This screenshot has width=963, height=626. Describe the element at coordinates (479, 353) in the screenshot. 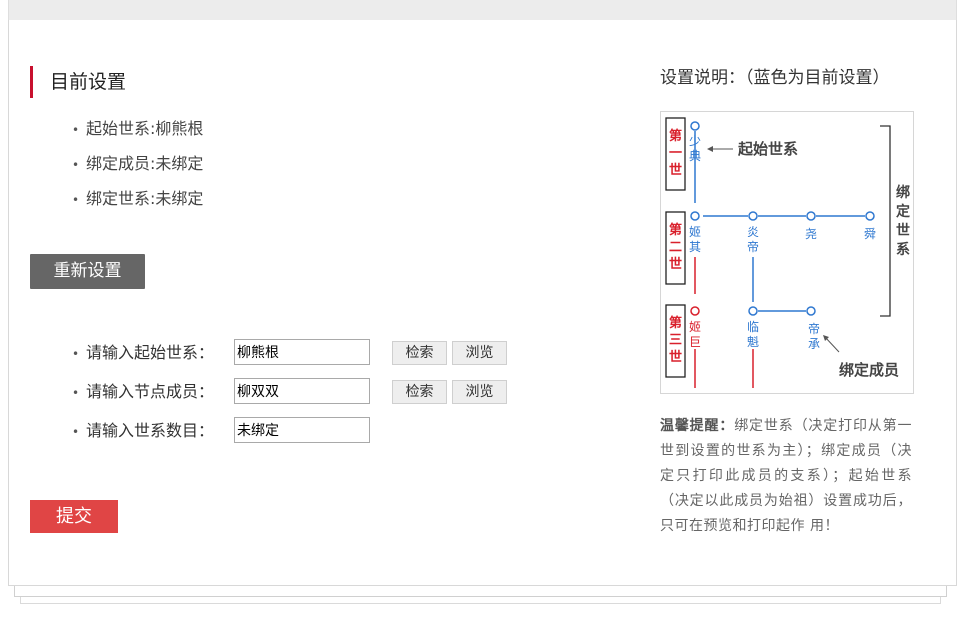

I see `start-lineage-browse-button: 浏览` at that location.